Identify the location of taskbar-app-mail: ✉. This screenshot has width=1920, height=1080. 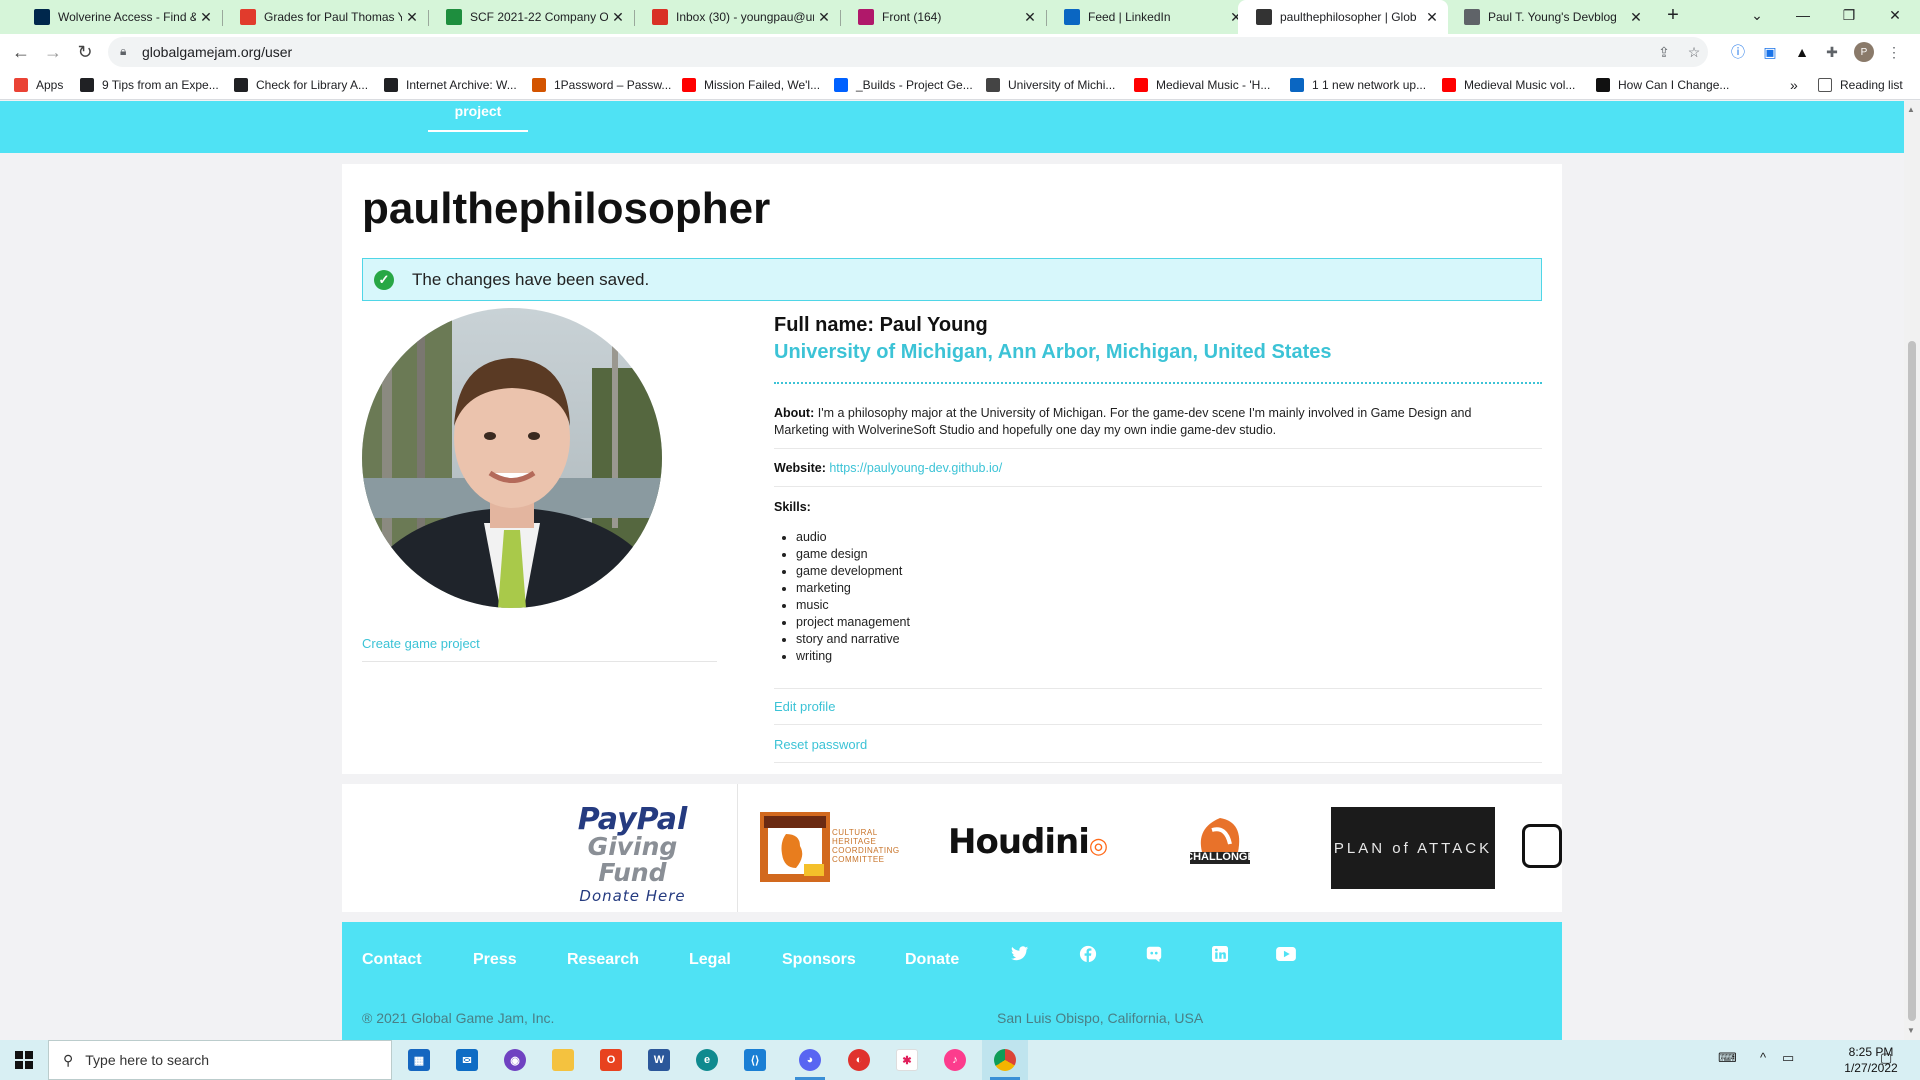
(467, 1060).